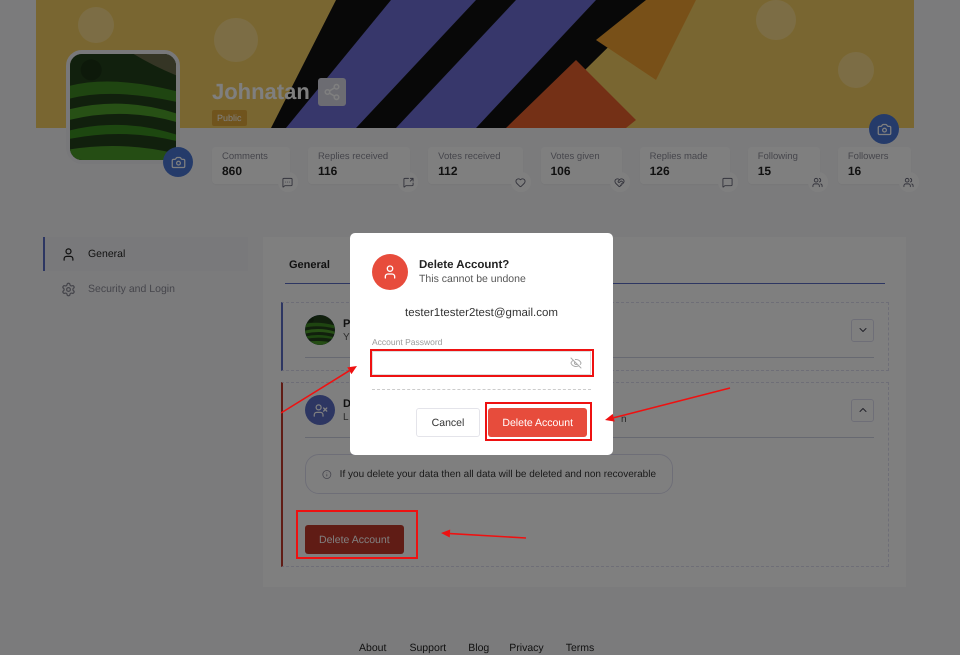 The height and width of the screenshot is (655, 960). I want to click on info-icon, so click(327, 474).